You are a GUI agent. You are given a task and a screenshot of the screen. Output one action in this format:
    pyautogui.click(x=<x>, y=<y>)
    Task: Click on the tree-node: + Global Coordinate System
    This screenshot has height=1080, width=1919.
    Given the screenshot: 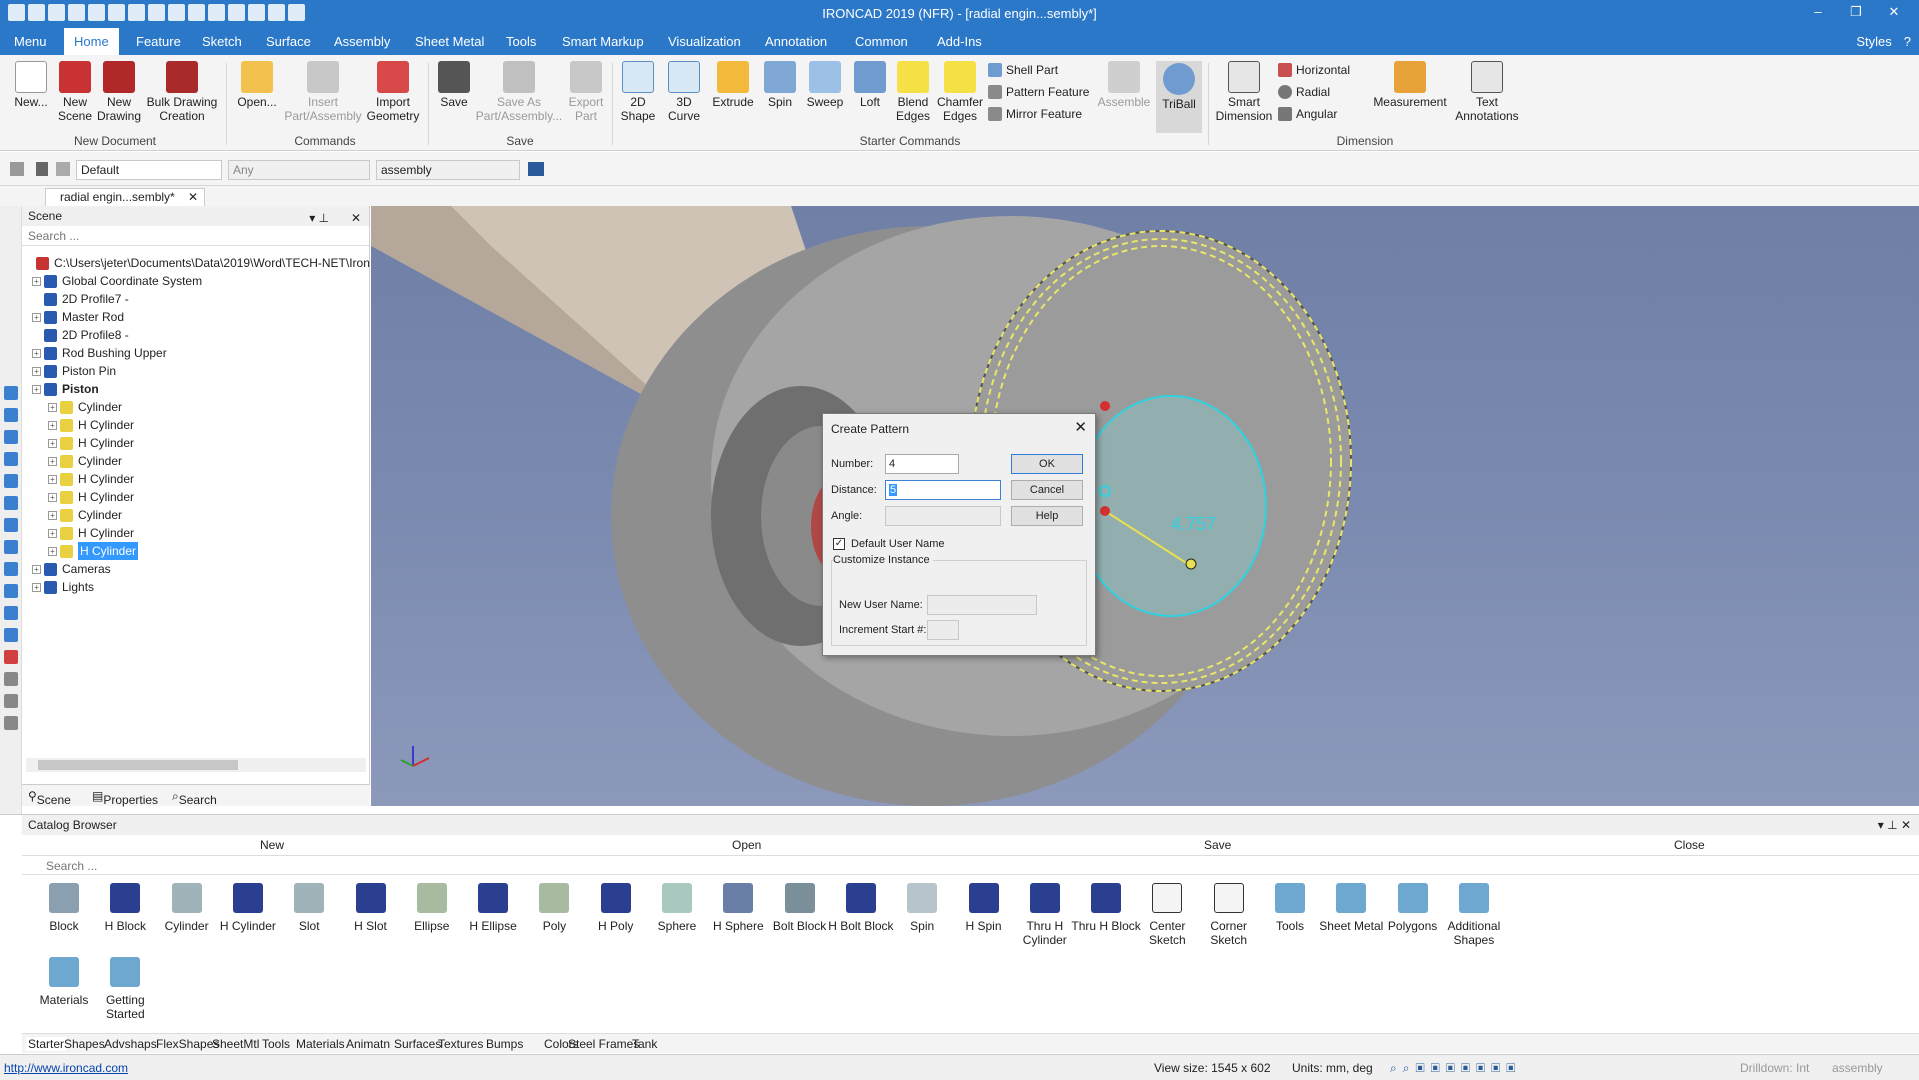 What is the action you would take?
    pyautogui.click(x=196, y=281)
    